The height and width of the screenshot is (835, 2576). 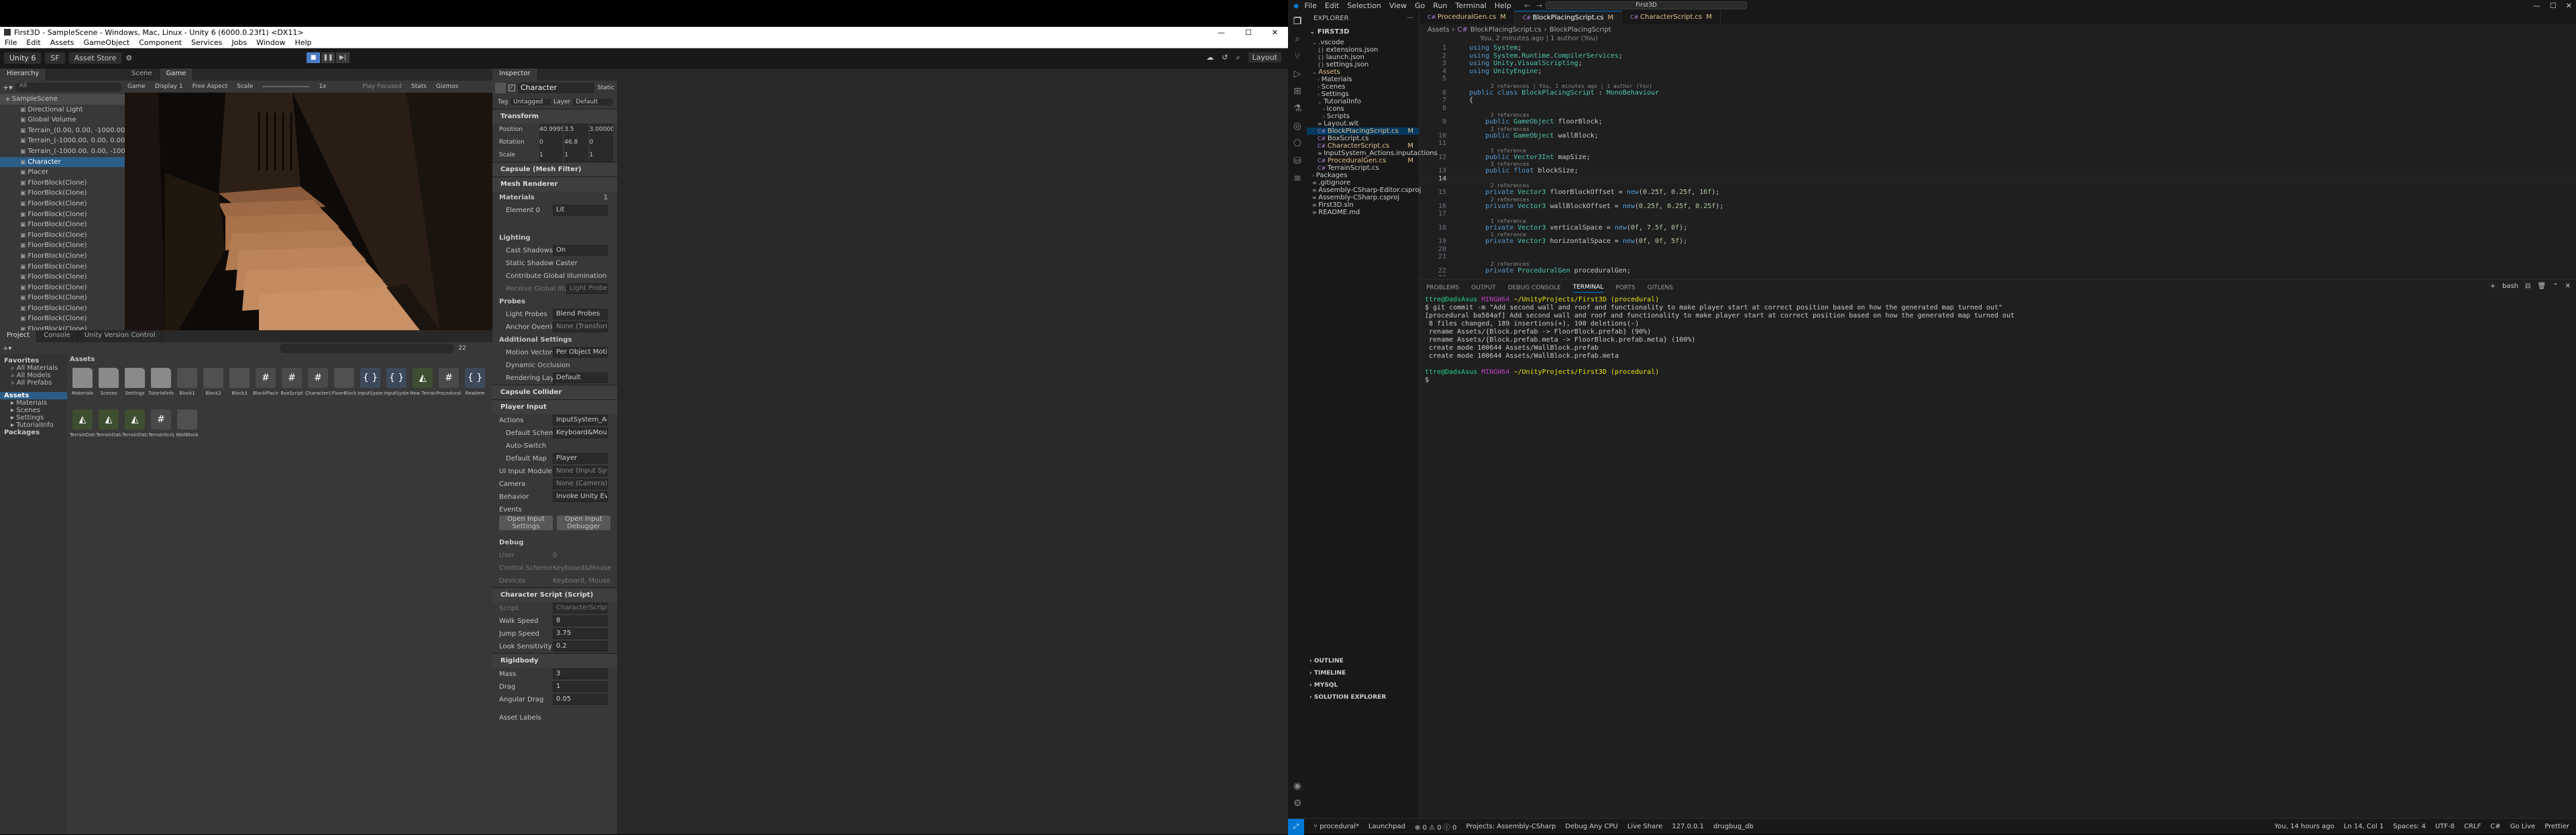 What do you see at coordinates (10, 42) in the screenshot?
I see `unity-menu-file: File` at bounding box center [10, 42].